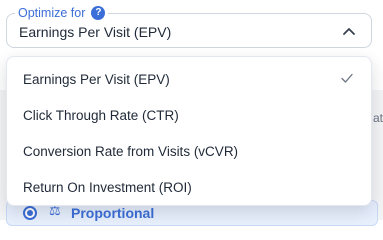 The width and height of the screenshot is (383, 240). I want to click on chevron-up-icon, so click(349, 31).